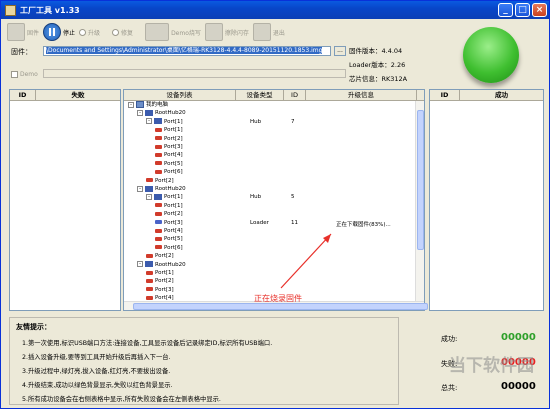  Describe the element at coordinates (226, 32) in the screenshot. I see `erase-flash-button: 擦除闪存` at that location.